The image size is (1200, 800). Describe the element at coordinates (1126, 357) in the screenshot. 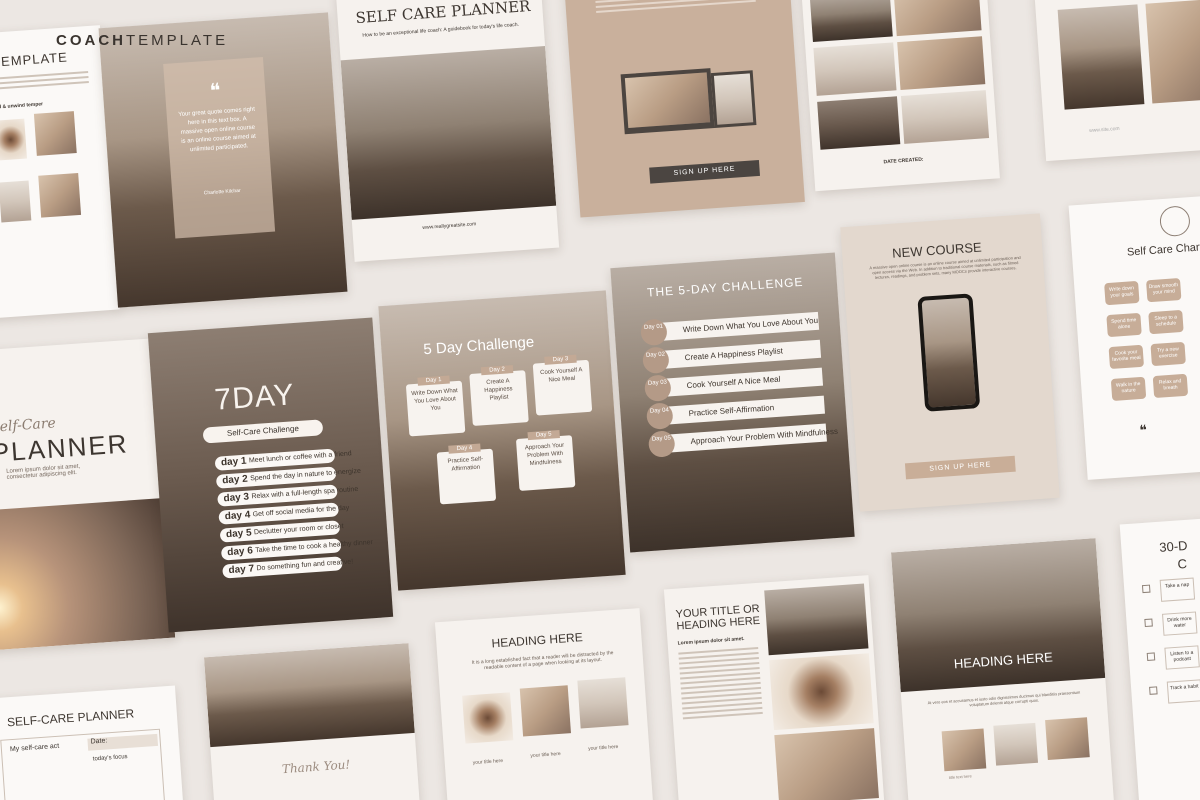

I see `chart-bubble: Cook your favorite meal` at that location.